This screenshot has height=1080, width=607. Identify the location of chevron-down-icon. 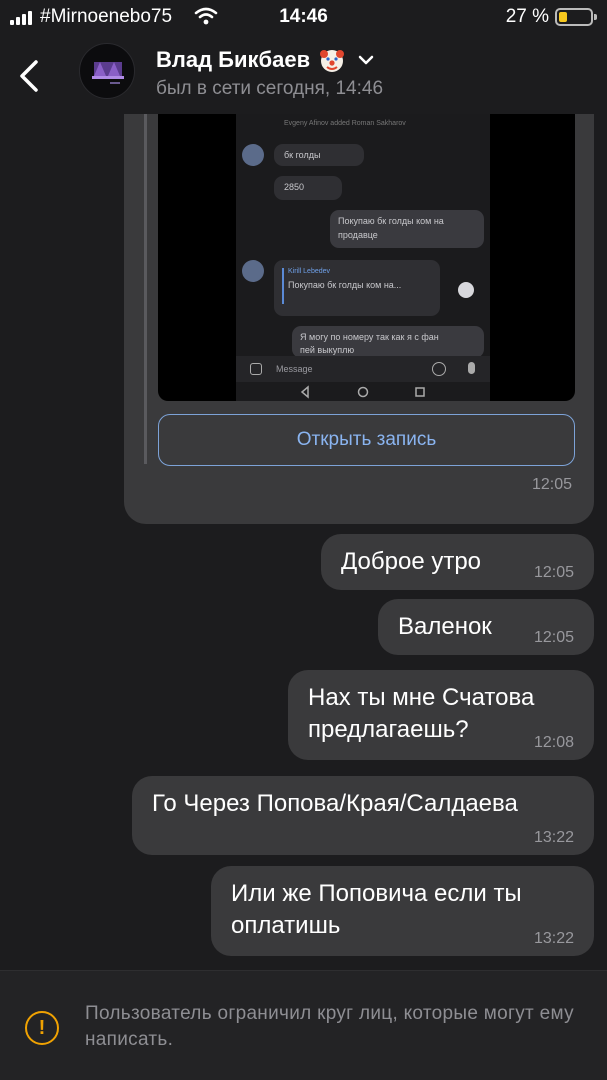
(366, 60).